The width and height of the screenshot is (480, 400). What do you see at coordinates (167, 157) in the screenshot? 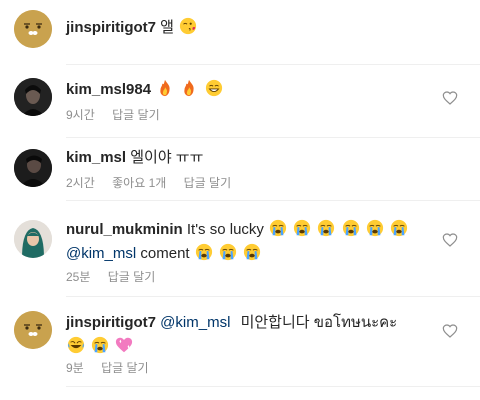
I see `comment-text: 엘이야 ㅠㅠ` at bounding box center [167, 157].